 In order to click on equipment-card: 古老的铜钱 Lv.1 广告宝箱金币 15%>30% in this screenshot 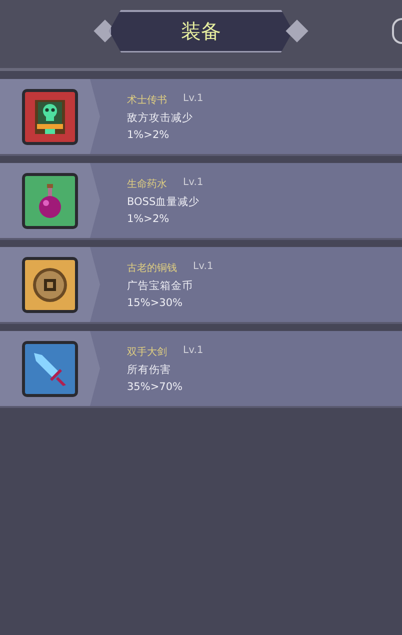, I will do `click(201, 285)`.